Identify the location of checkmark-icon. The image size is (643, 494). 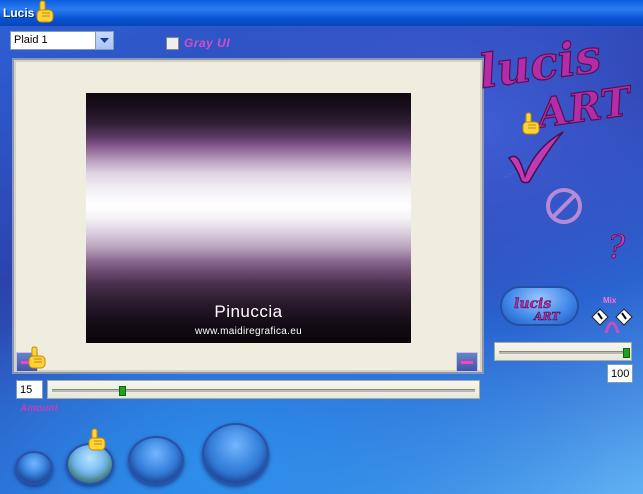
(536, 157).